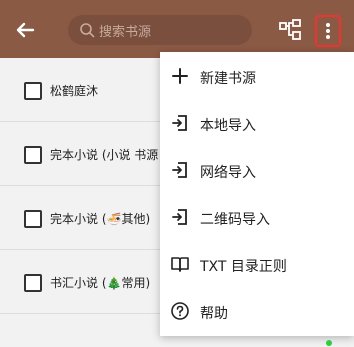 This screenshot has height=347, width=354. I want to click on plus-icon, so click(180, 76).